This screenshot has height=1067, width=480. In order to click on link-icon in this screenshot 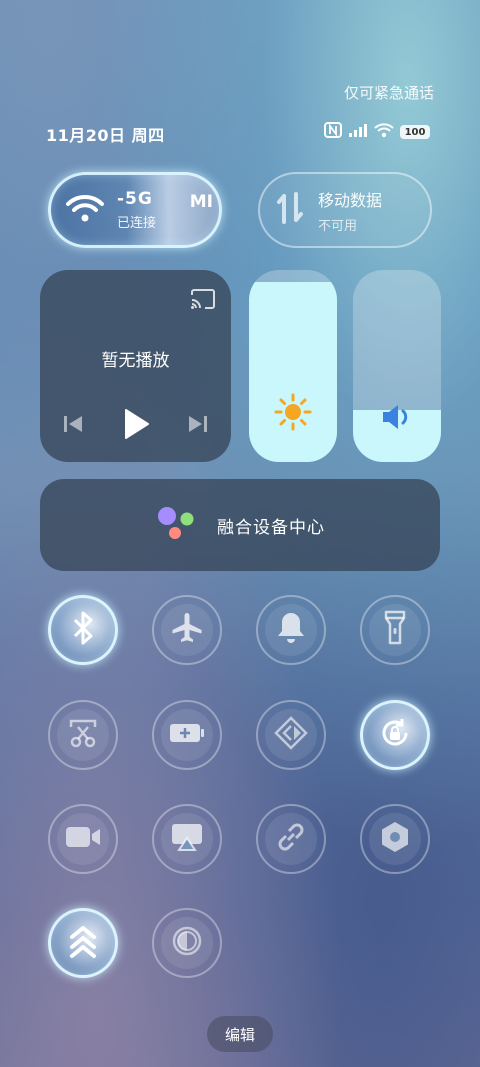, I will do `click(291, 839)`.